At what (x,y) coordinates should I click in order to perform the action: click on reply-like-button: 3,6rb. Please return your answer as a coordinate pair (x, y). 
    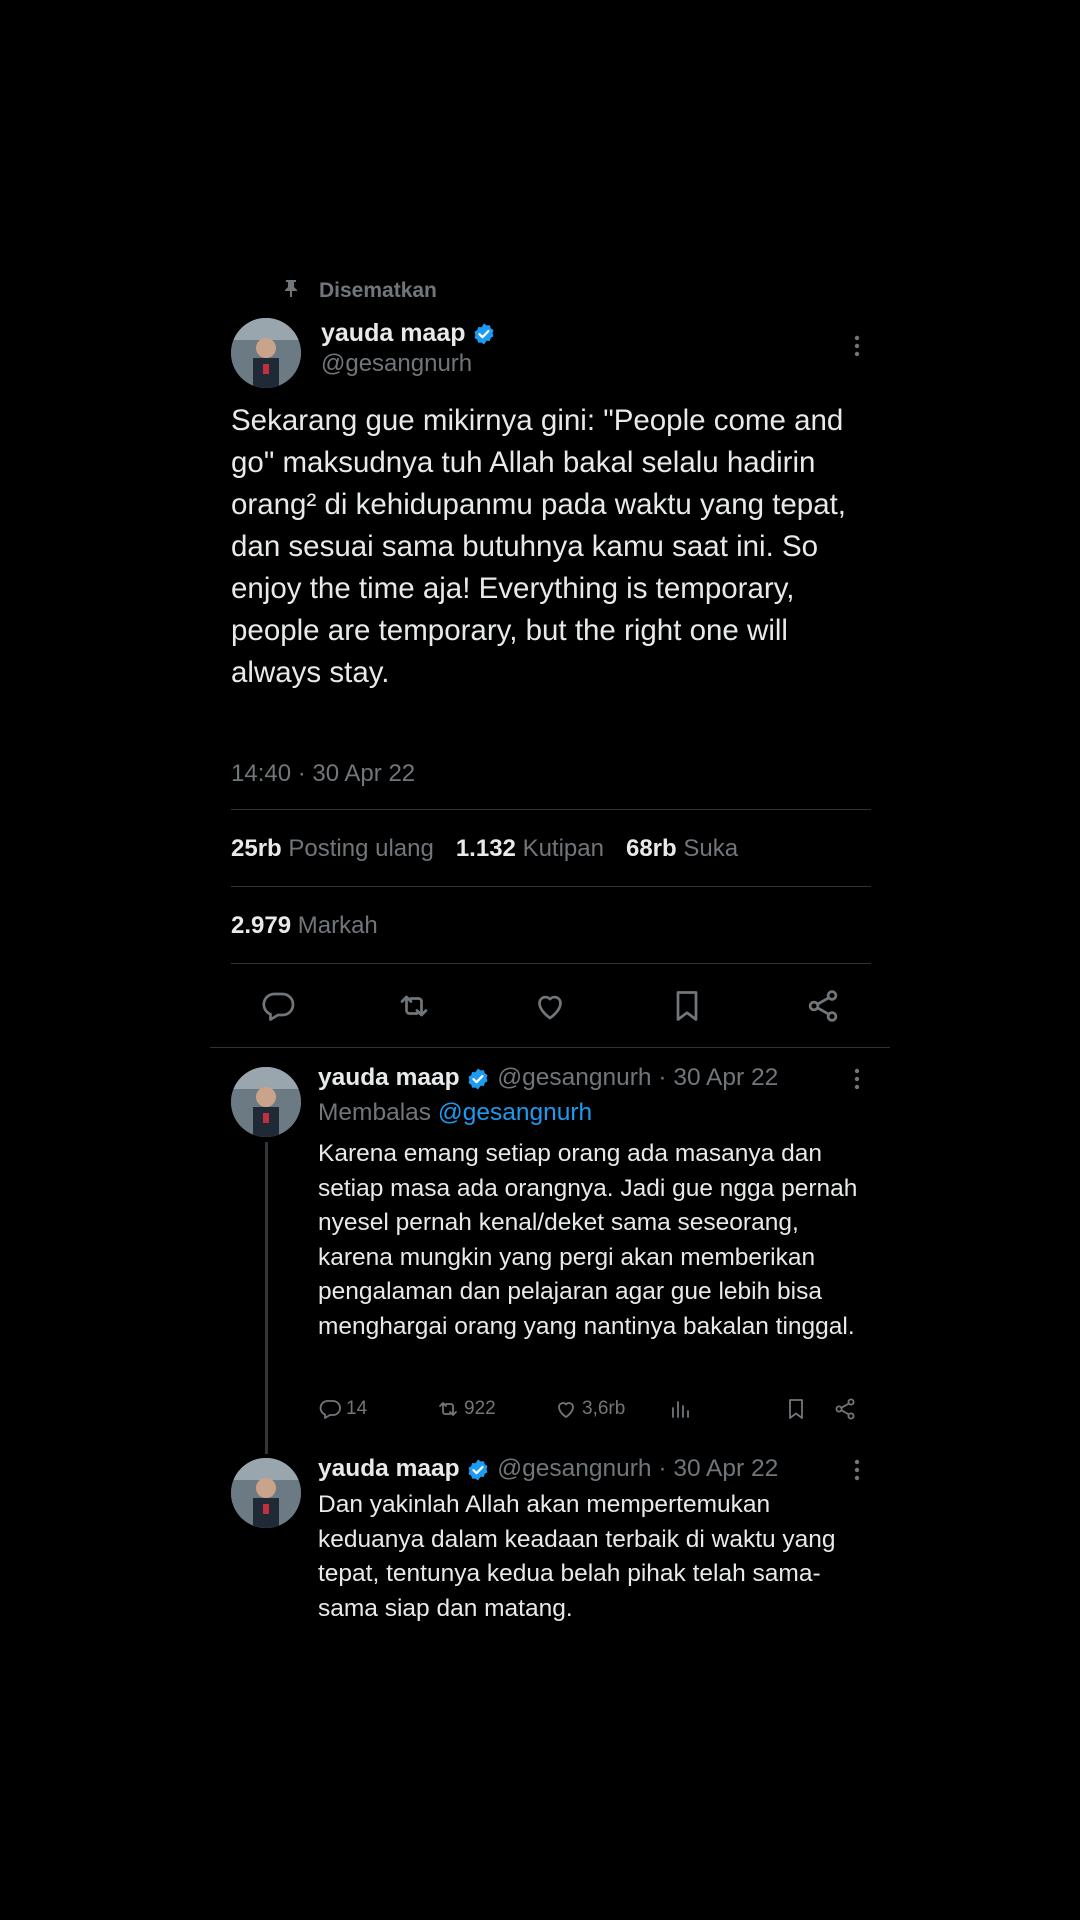
    Looking at the image, I should click on (589, 1409).